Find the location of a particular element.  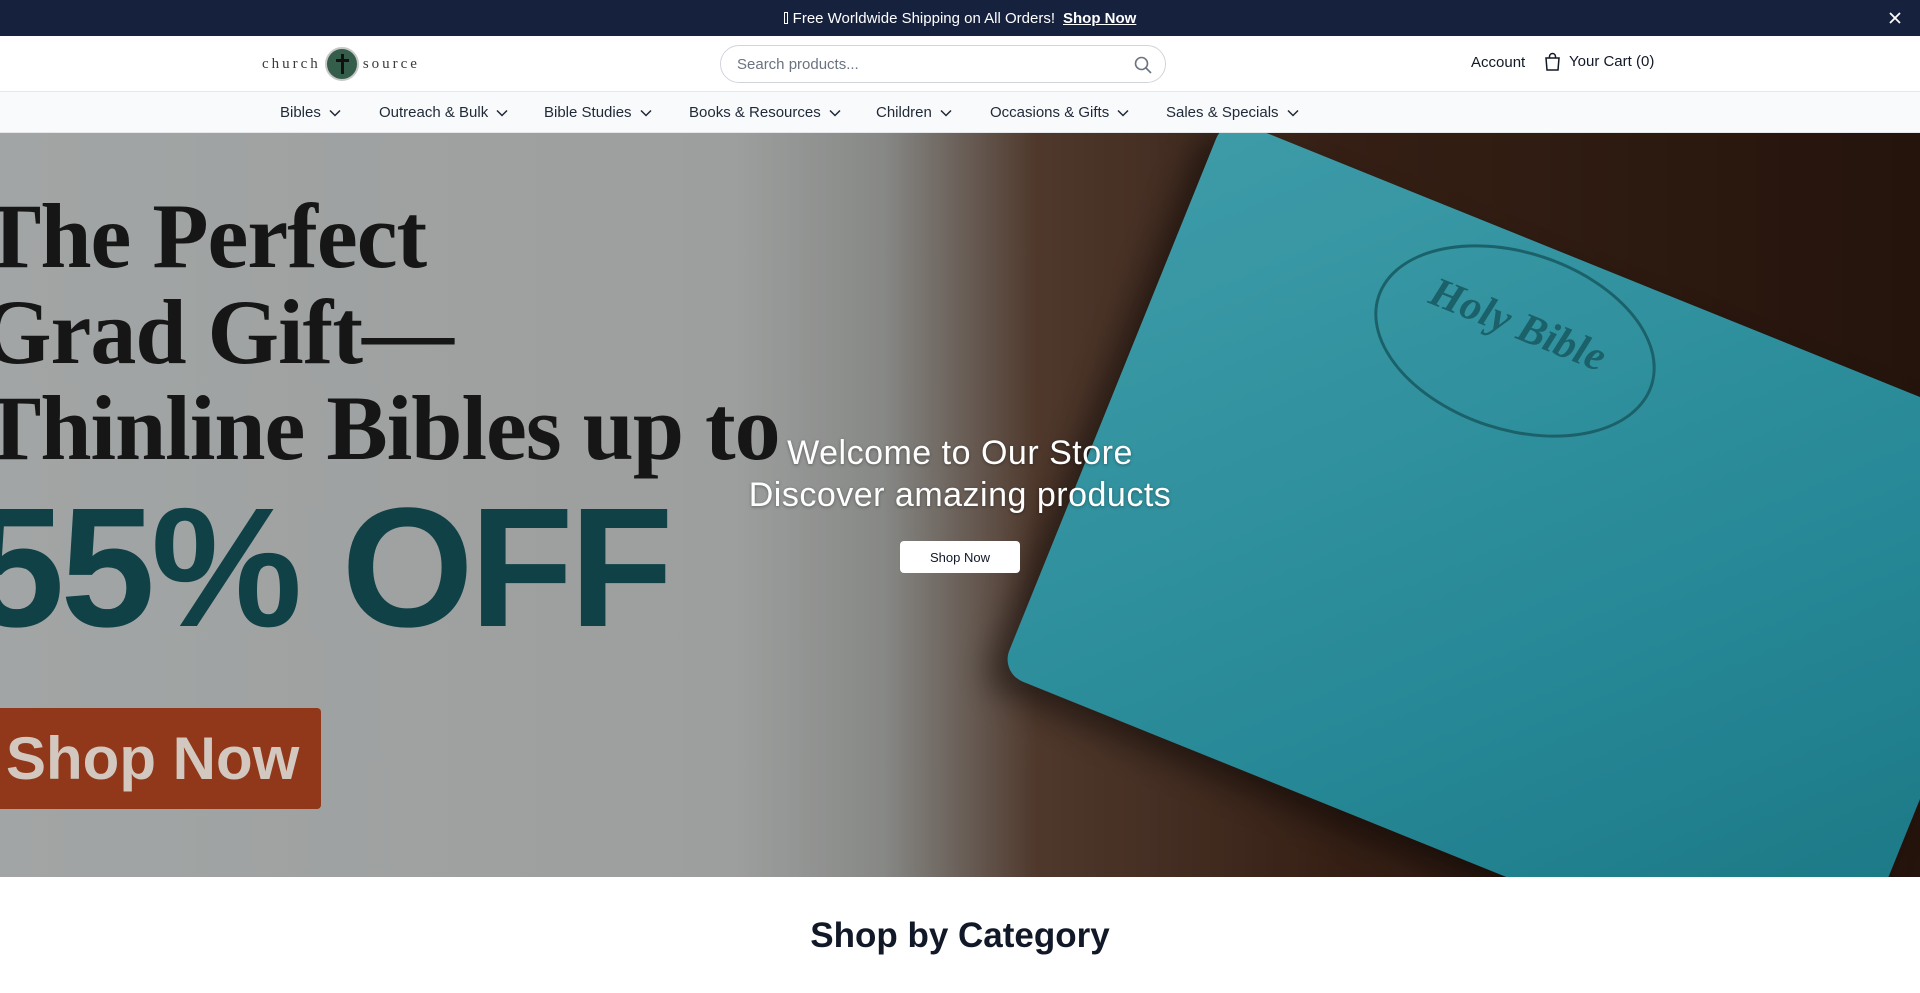

cart-label: Your Cart (0) is located at coordinates (1612, 61).